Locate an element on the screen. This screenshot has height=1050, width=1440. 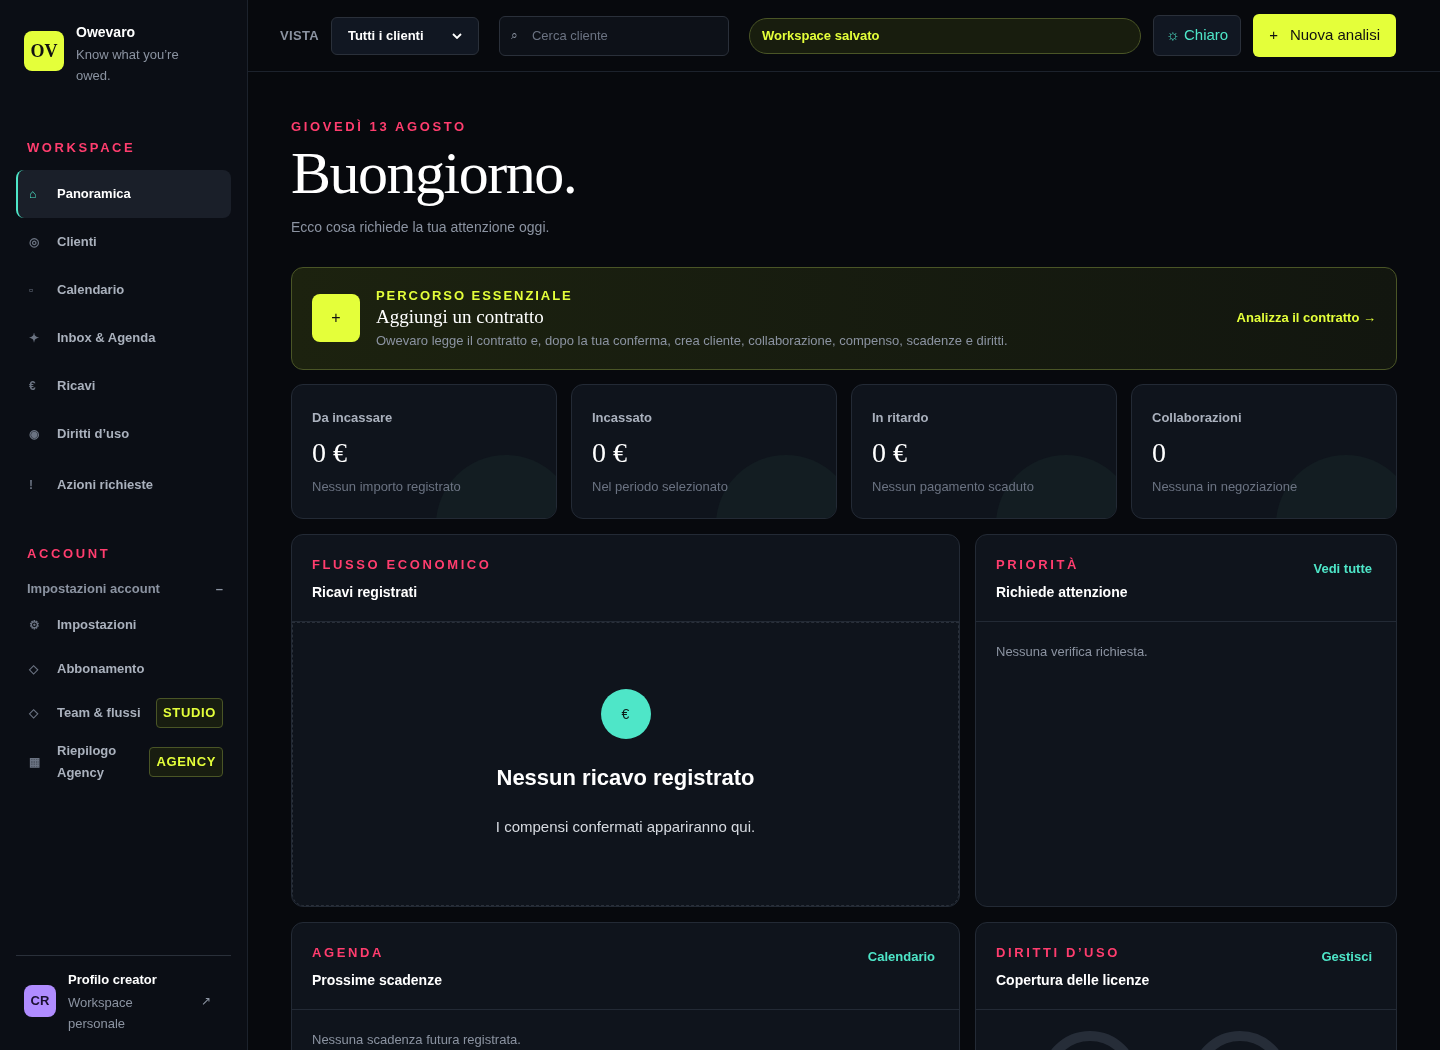
panel-title: Richiede attenzione is located at coordinates (1062, 592).